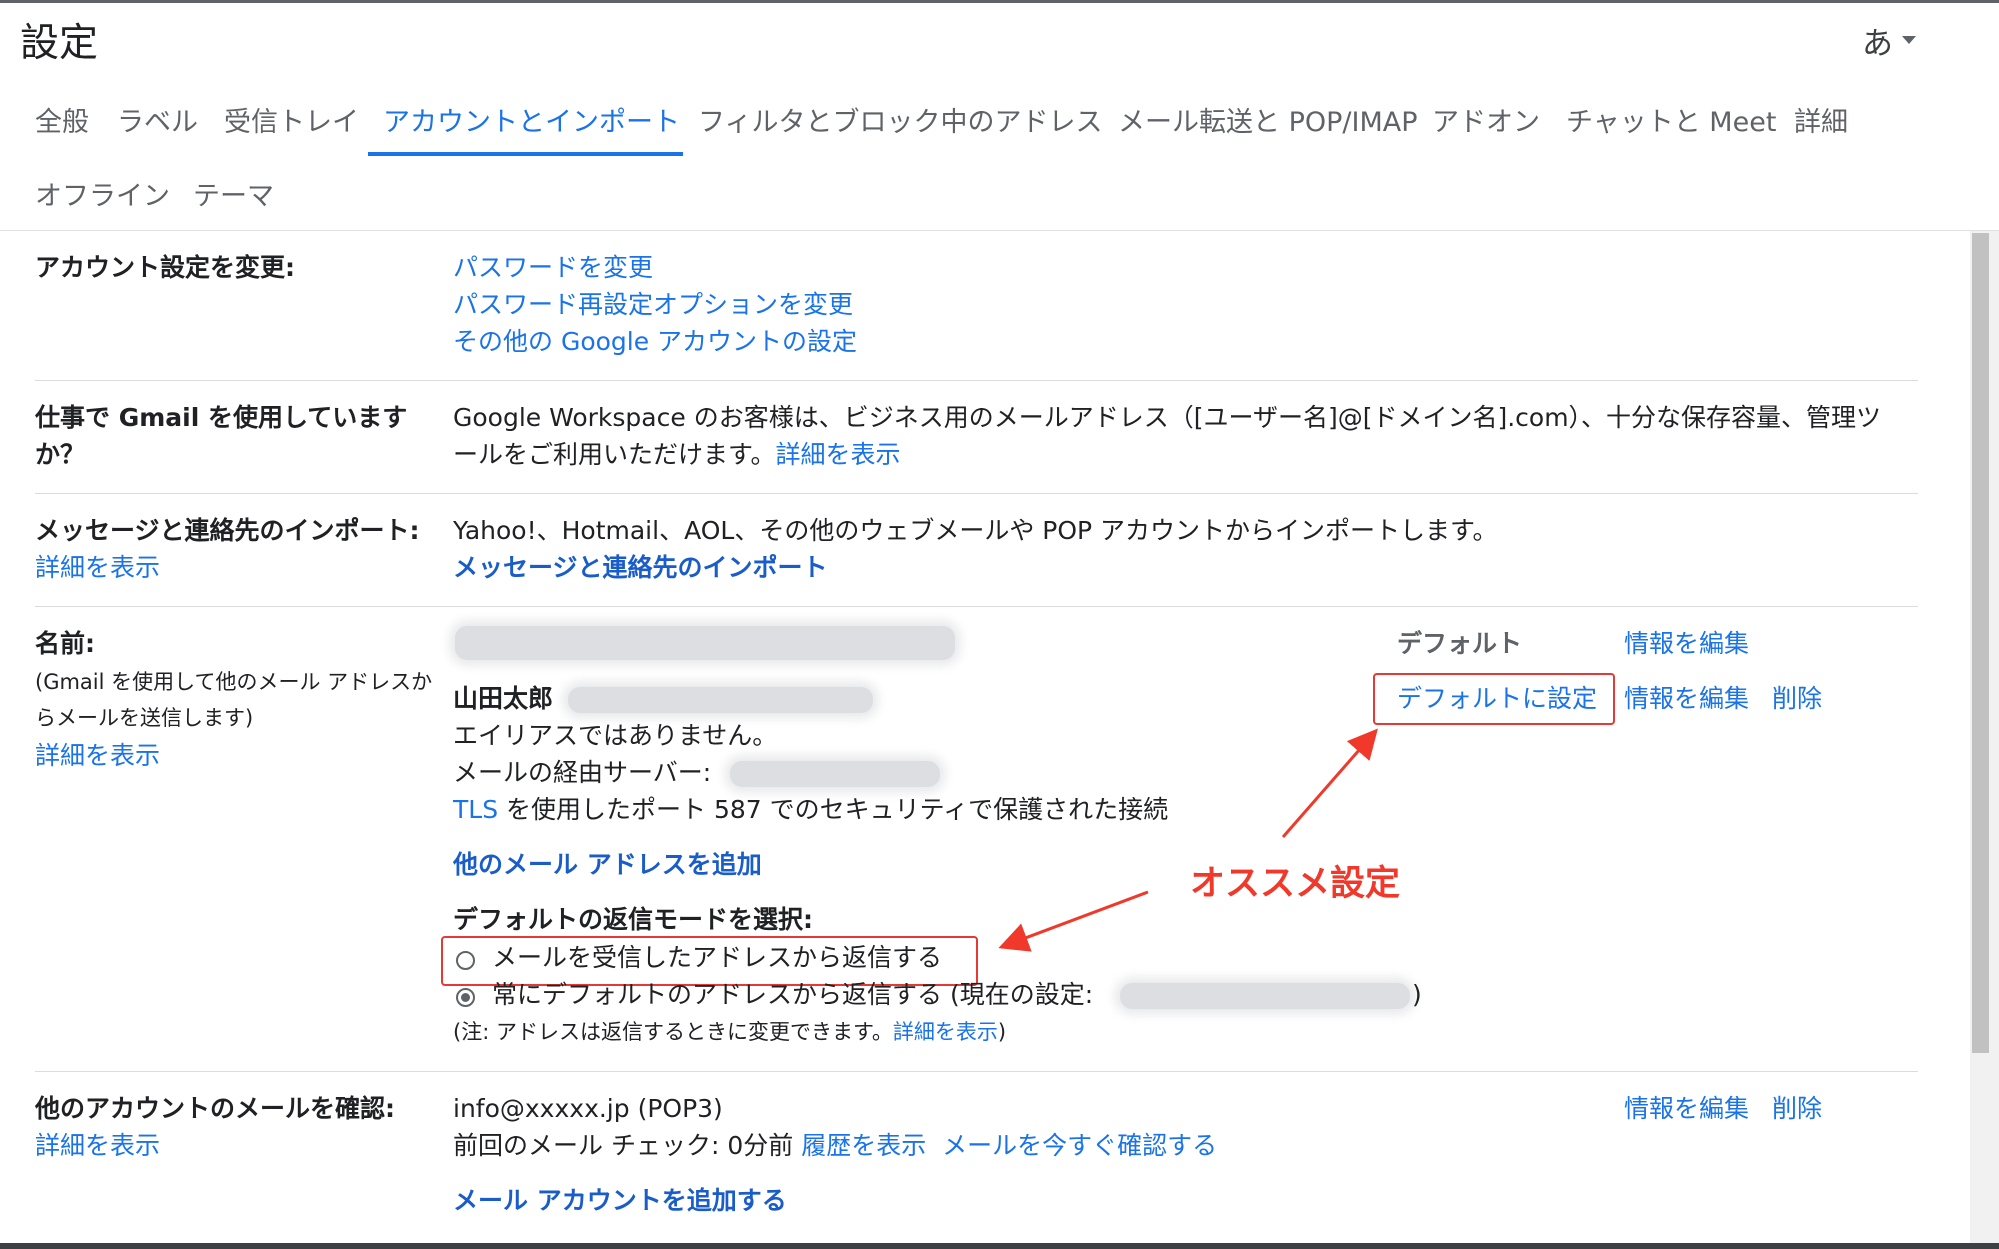 The width and height of the screenshot is (1999, 1249). What do you see at coordinates (291, 119) in the screenshot?
I see `tab-inbox: 受信トレイ` at bounding box center [291, 119].